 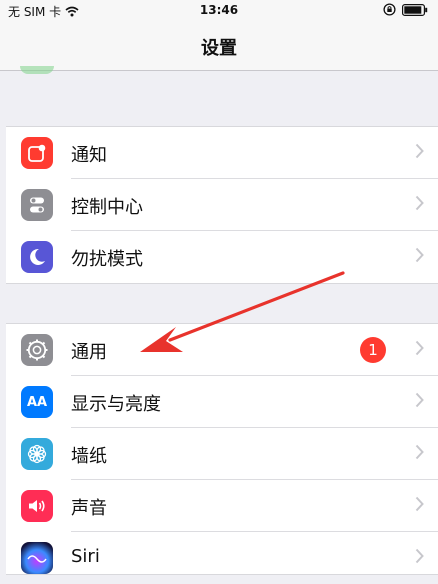 I want to click on notifications-icon, so click(x=37, y=153).